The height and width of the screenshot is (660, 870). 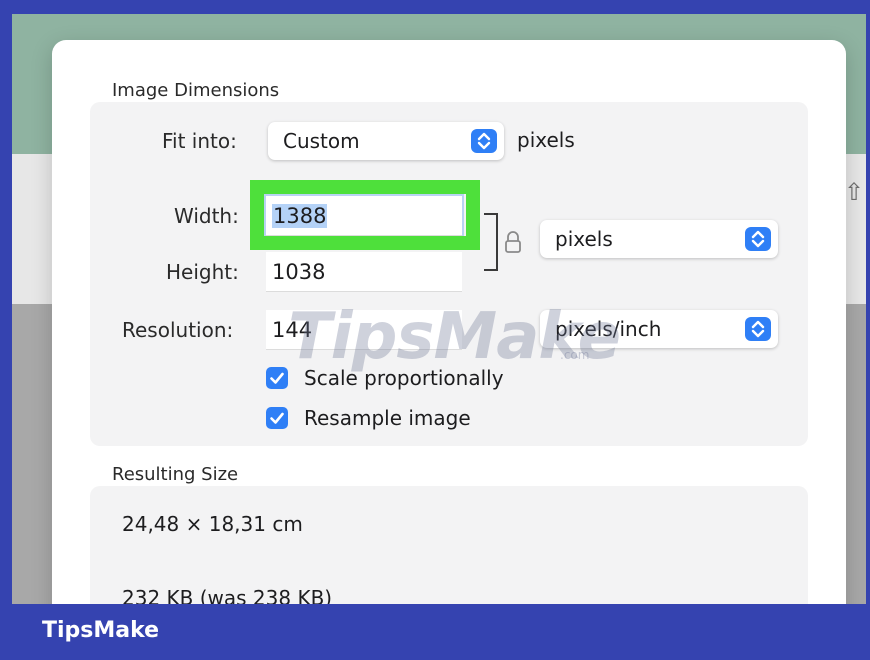 What do you see at coordinates (321, 141) in the screenshot?
I see `fit-into-value: Custom` at bounding box center [321, 141].